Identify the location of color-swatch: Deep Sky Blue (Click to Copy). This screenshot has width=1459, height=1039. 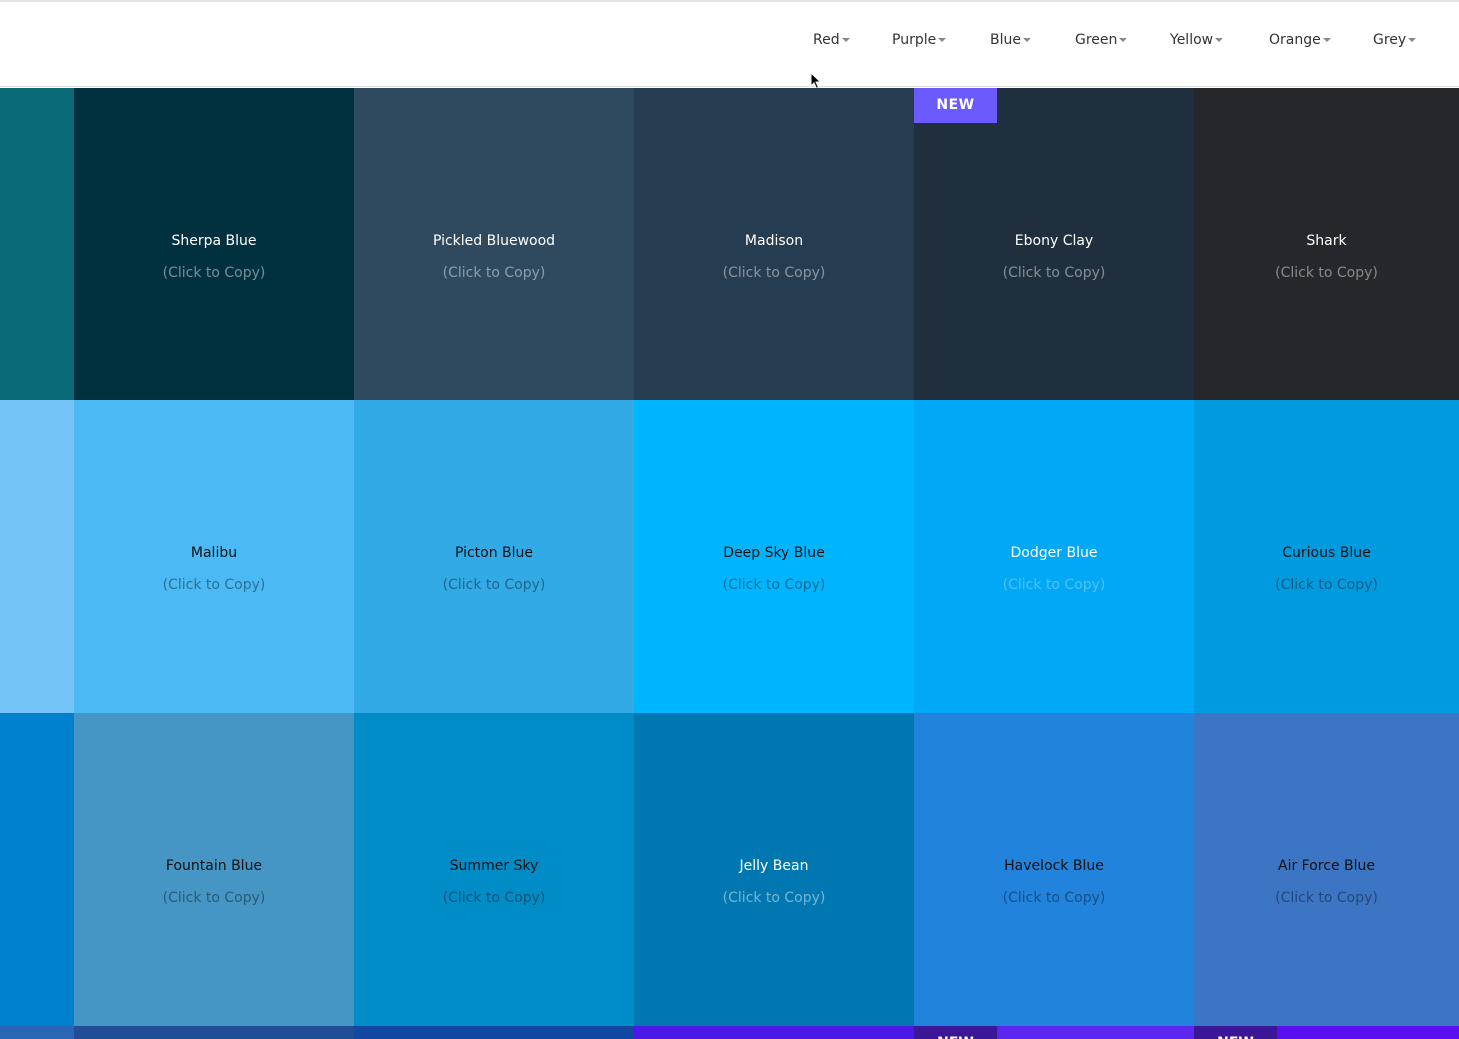
(774, 556).